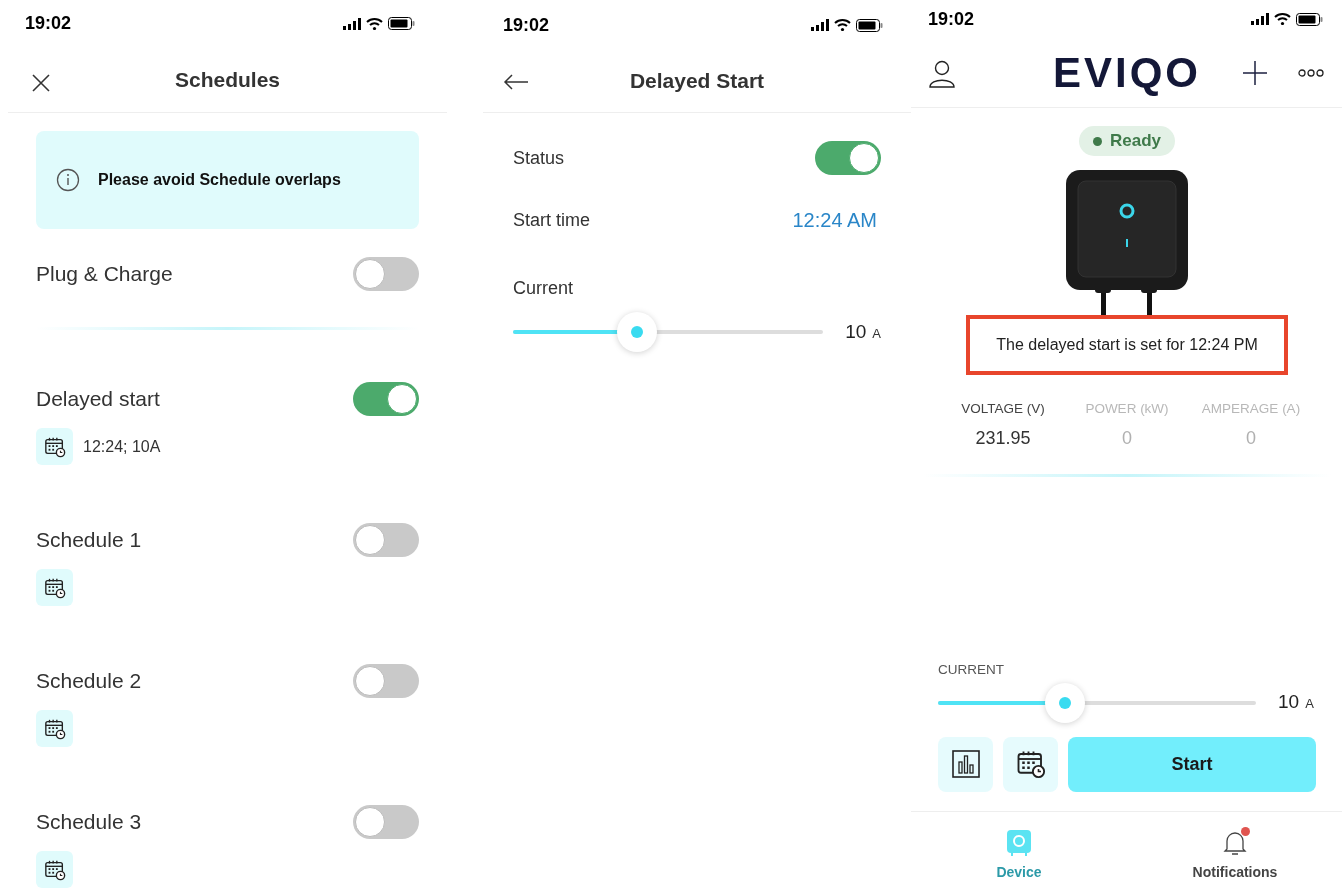  What do you see at coordinates (552, 220) in the screenshot?
I see `setting-label: Start time` at bounding box center [552, 220].